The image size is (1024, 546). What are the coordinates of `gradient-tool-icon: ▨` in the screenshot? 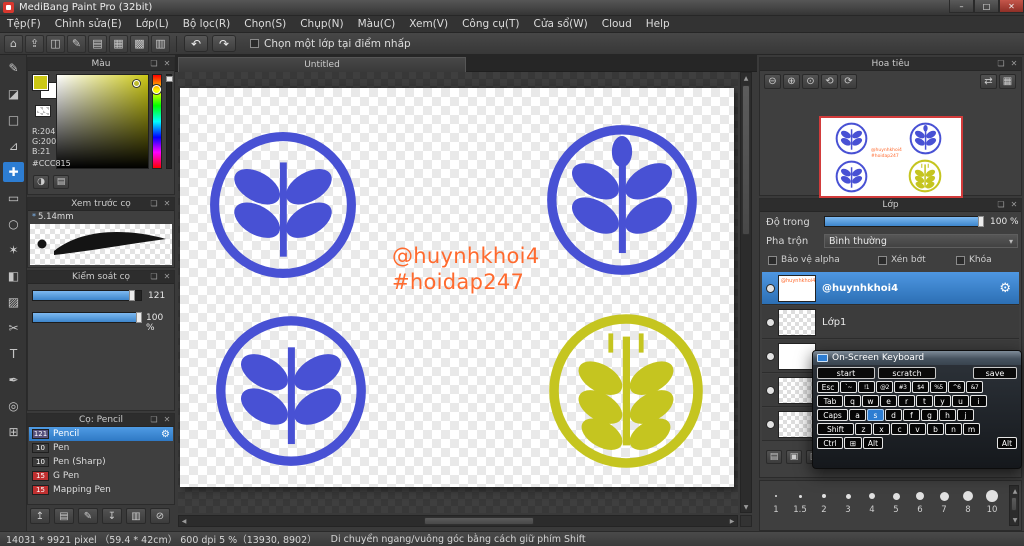 It's located at (13, 302).